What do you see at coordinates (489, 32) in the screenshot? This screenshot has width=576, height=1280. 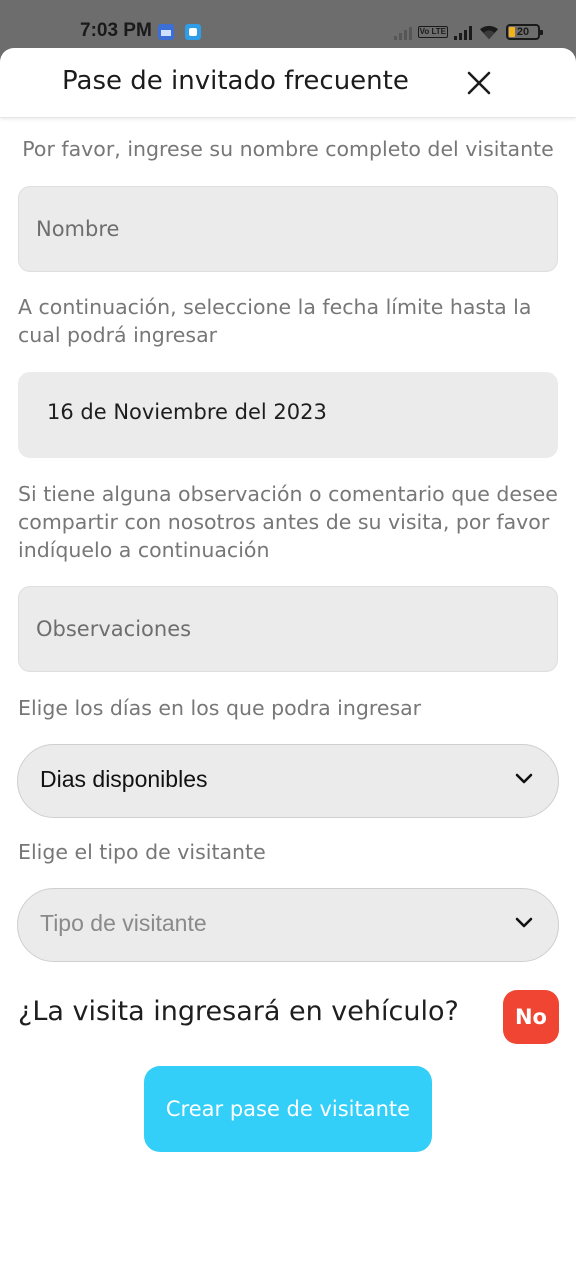 I see `wifi-icon` at bounding box center [489, 32].